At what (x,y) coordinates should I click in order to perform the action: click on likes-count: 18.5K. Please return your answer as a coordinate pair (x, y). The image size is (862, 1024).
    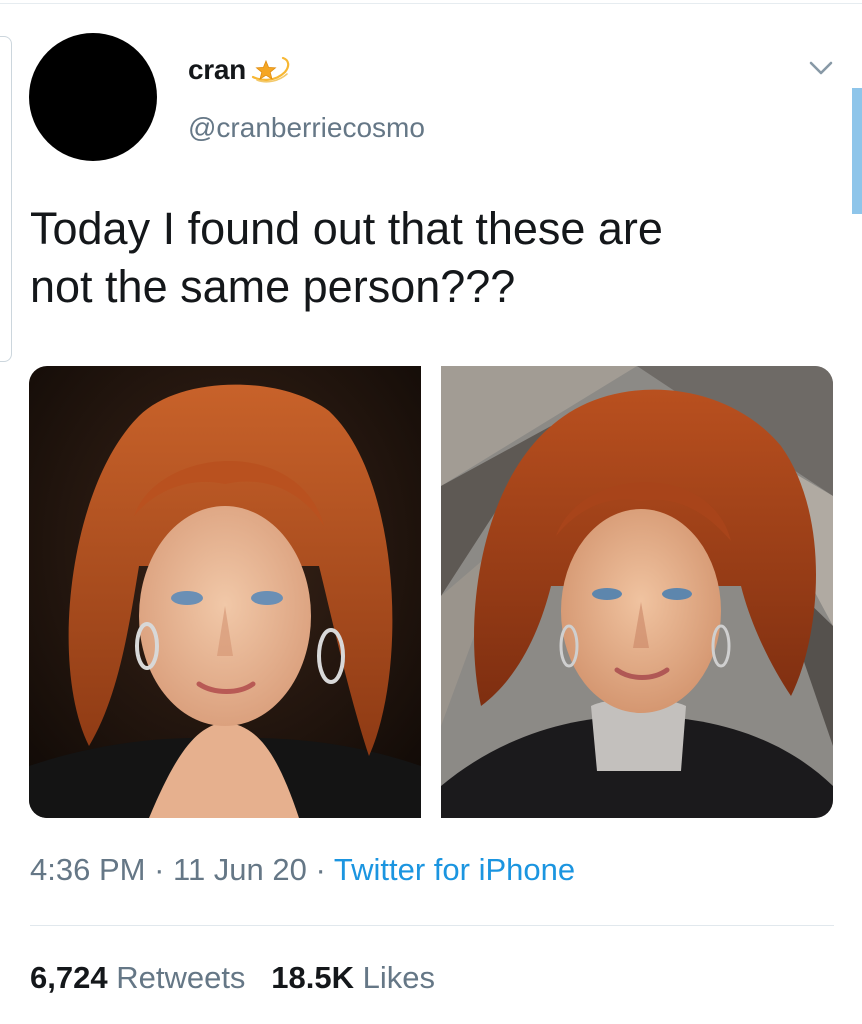
    Looking at the image, I should click on (313, 977).